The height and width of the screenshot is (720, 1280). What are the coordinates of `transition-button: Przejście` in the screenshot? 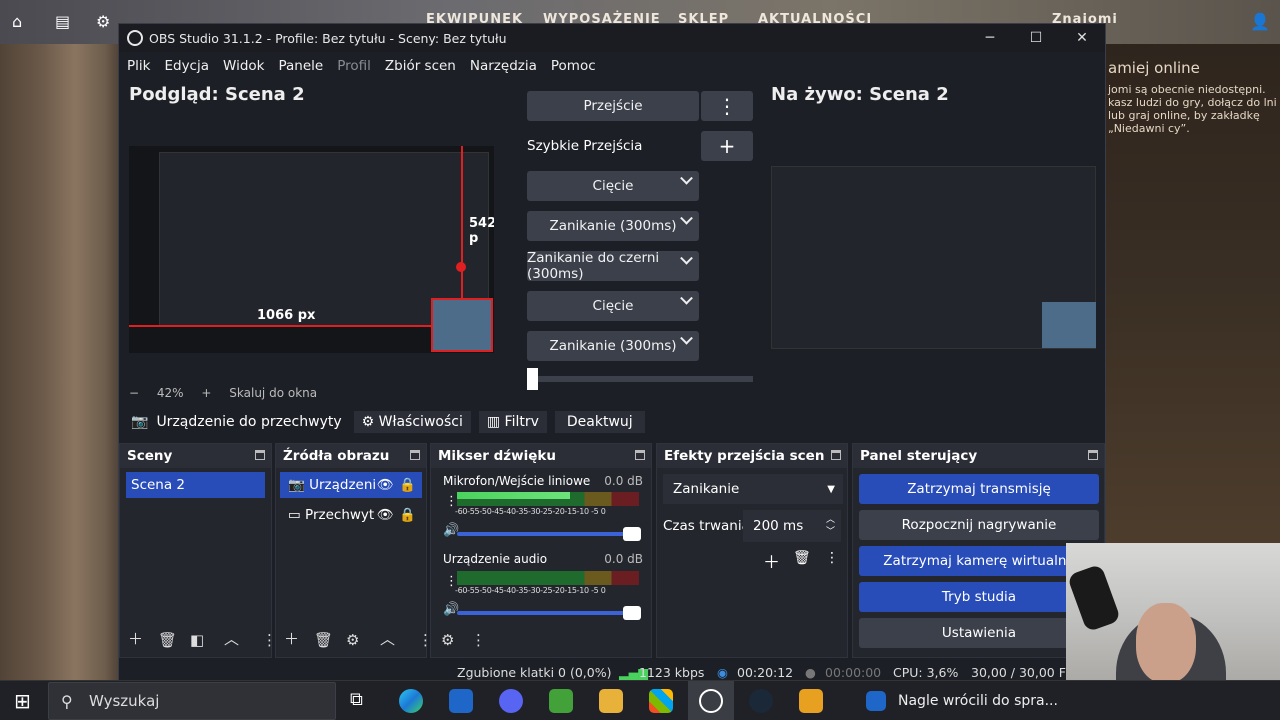 It's located at (613, 106).